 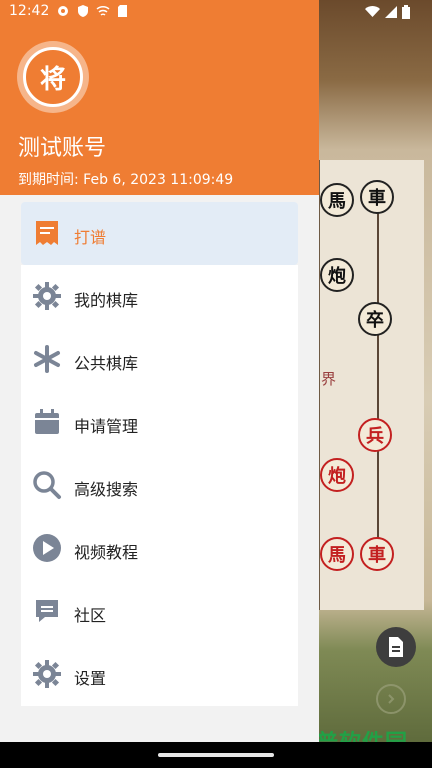 I want to click on settings-icon, so click(x=47, y=674).